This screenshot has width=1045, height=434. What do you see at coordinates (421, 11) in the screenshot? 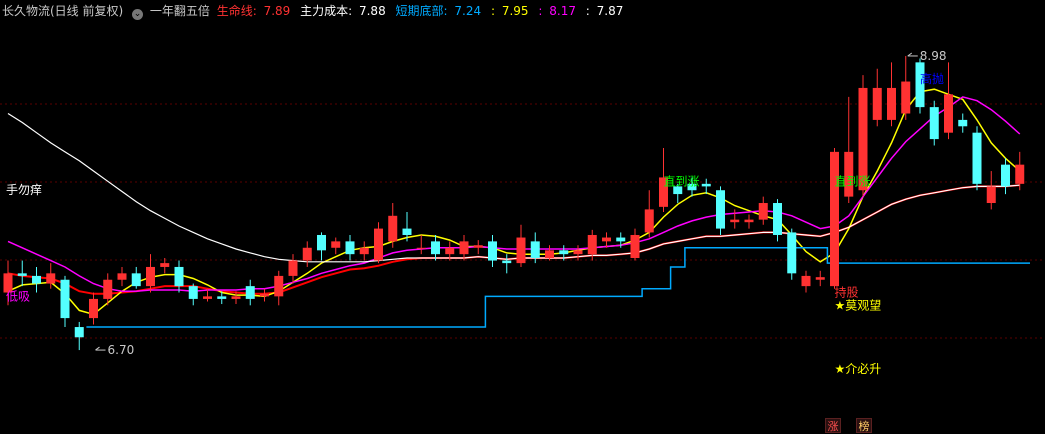
I see `short-bottom-label: 短期底部:` at bounding box center [421, 11].